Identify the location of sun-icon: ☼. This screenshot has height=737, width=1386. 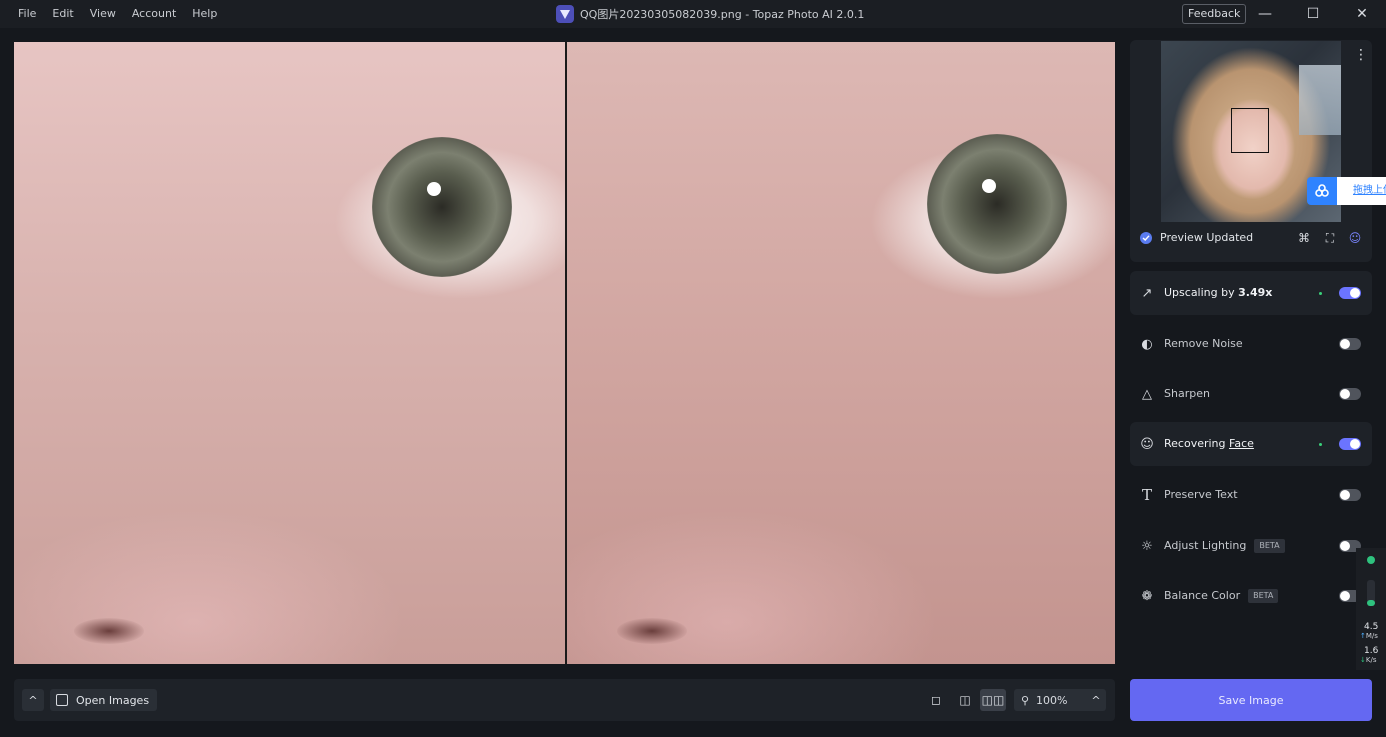
(1147, 546).